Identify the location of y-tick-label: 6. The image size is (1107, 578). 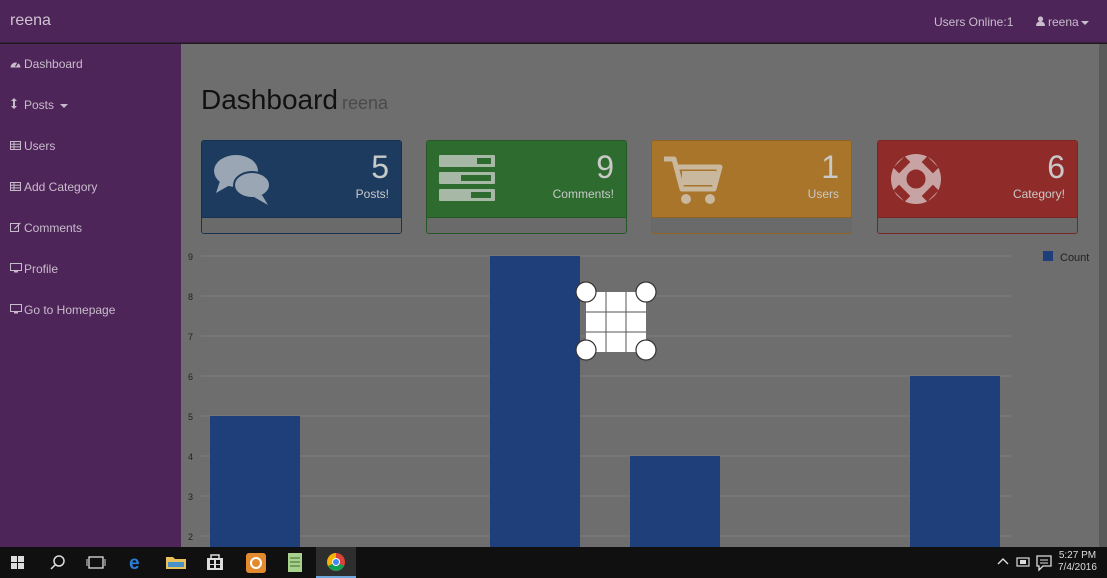
(190, 377).